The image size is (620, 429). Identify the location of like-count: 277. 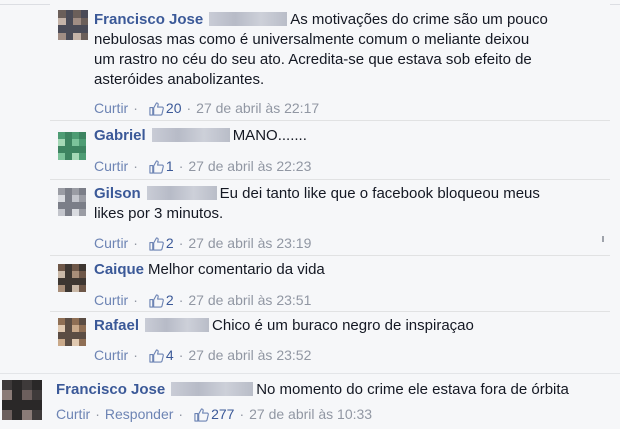
(222, 414).